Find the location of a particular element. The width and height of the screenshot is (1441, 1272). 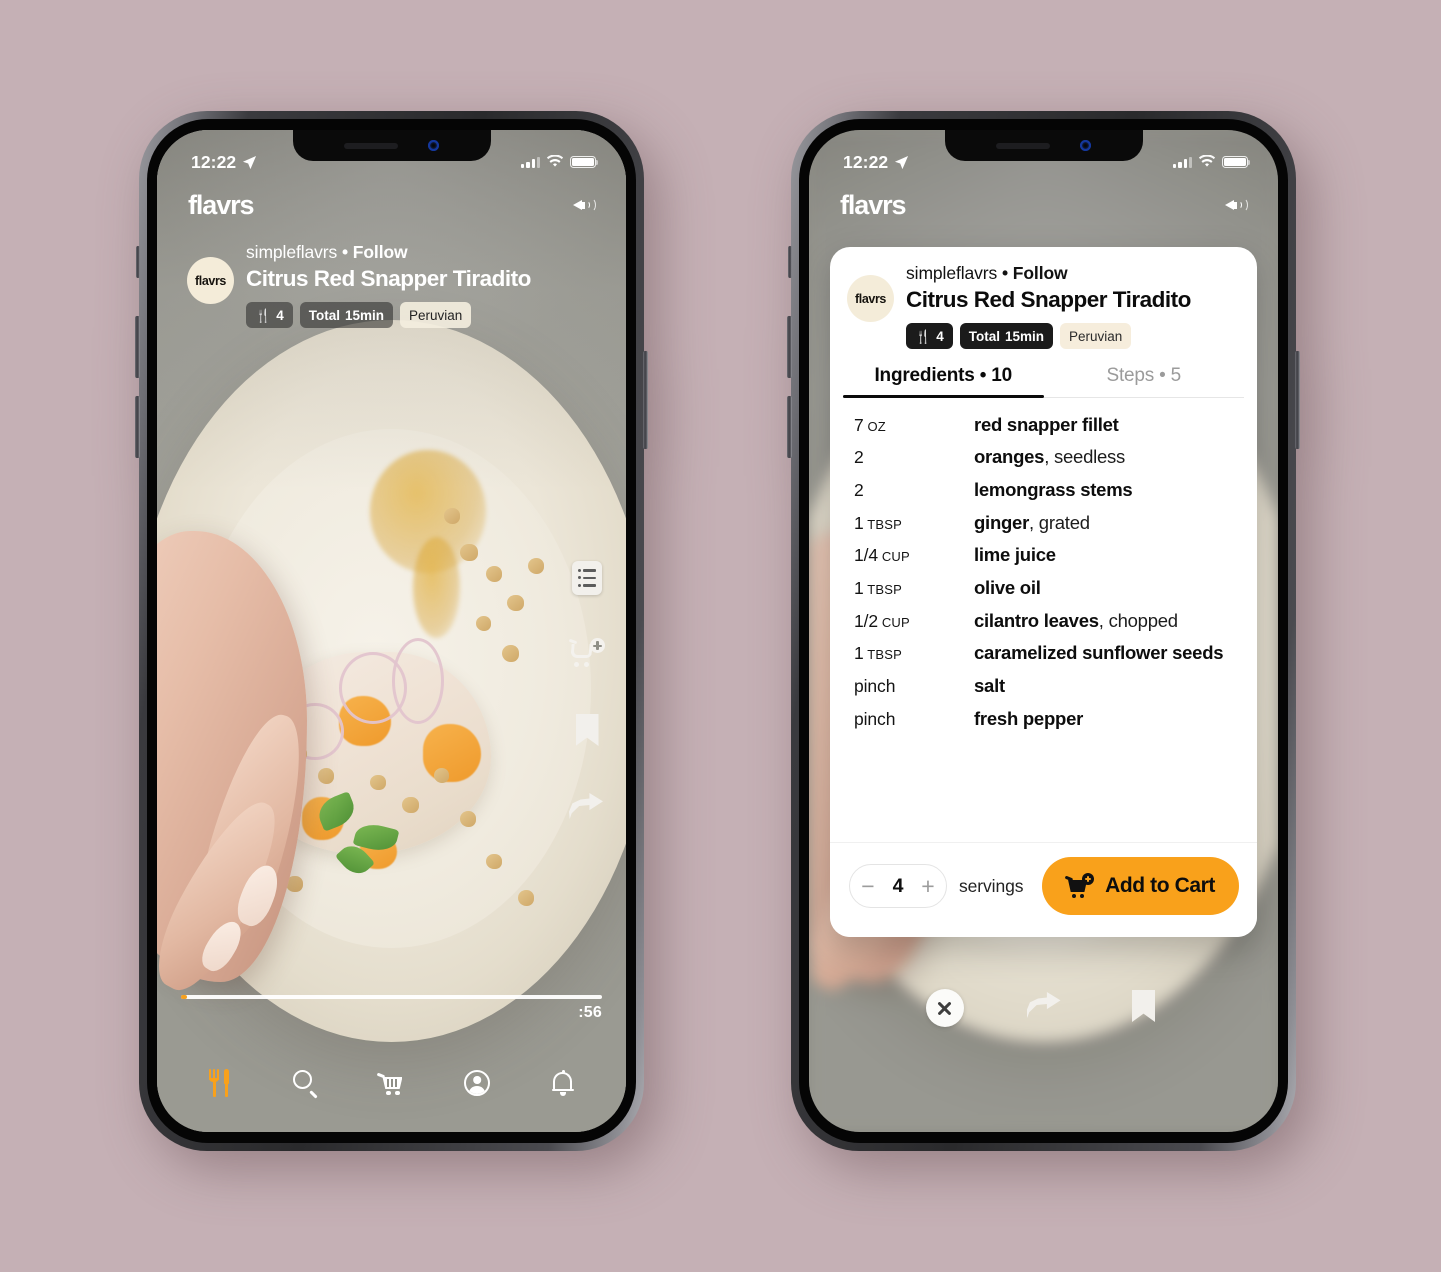

tab-search is located at coordinates (306, 1083).